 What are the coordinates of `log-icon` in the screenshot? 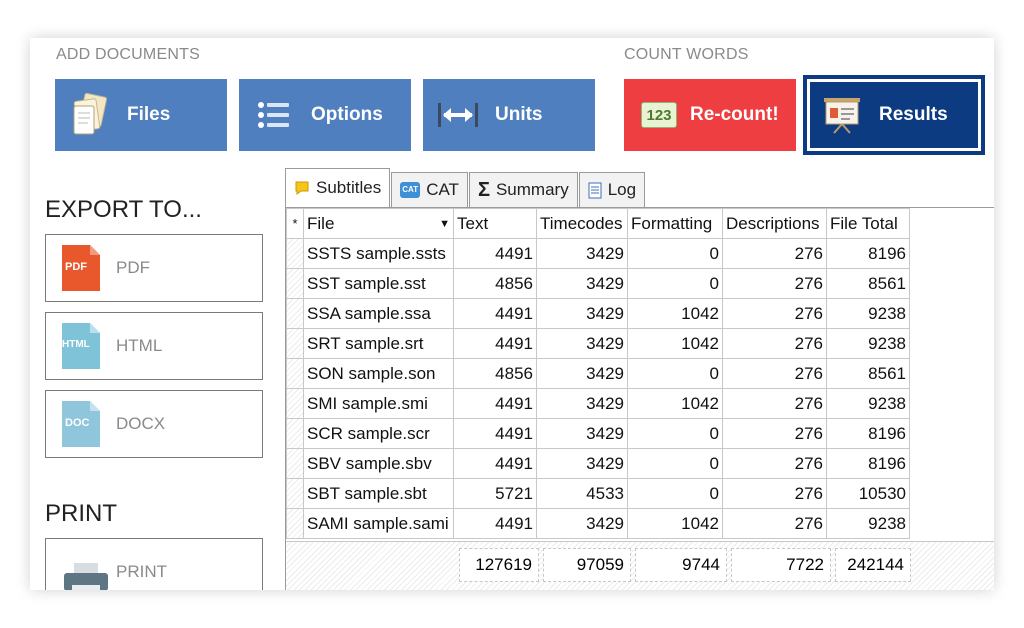 It's located at (595, 190).